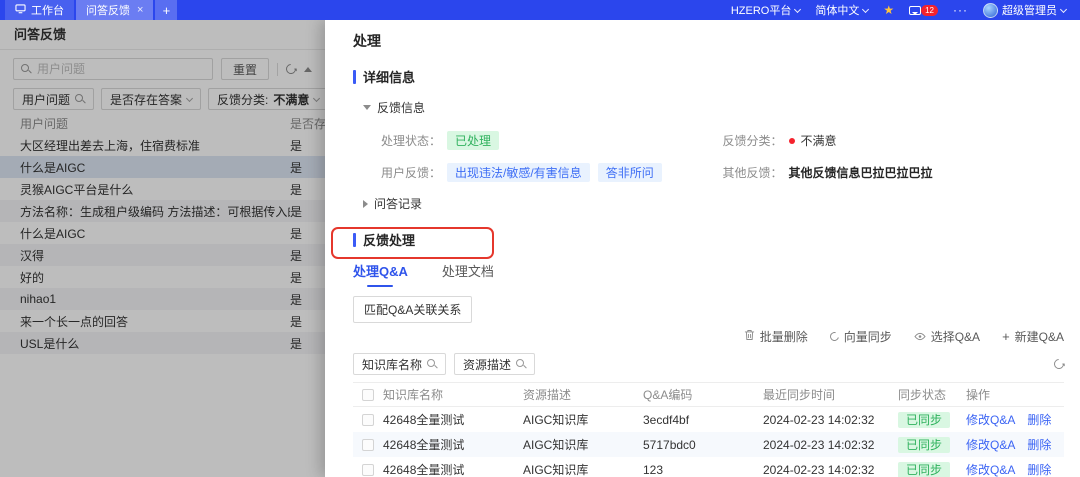 This screenshot has width=1080, height=477. I want to click on username-label: 超级管理员, so click(1029, 11).